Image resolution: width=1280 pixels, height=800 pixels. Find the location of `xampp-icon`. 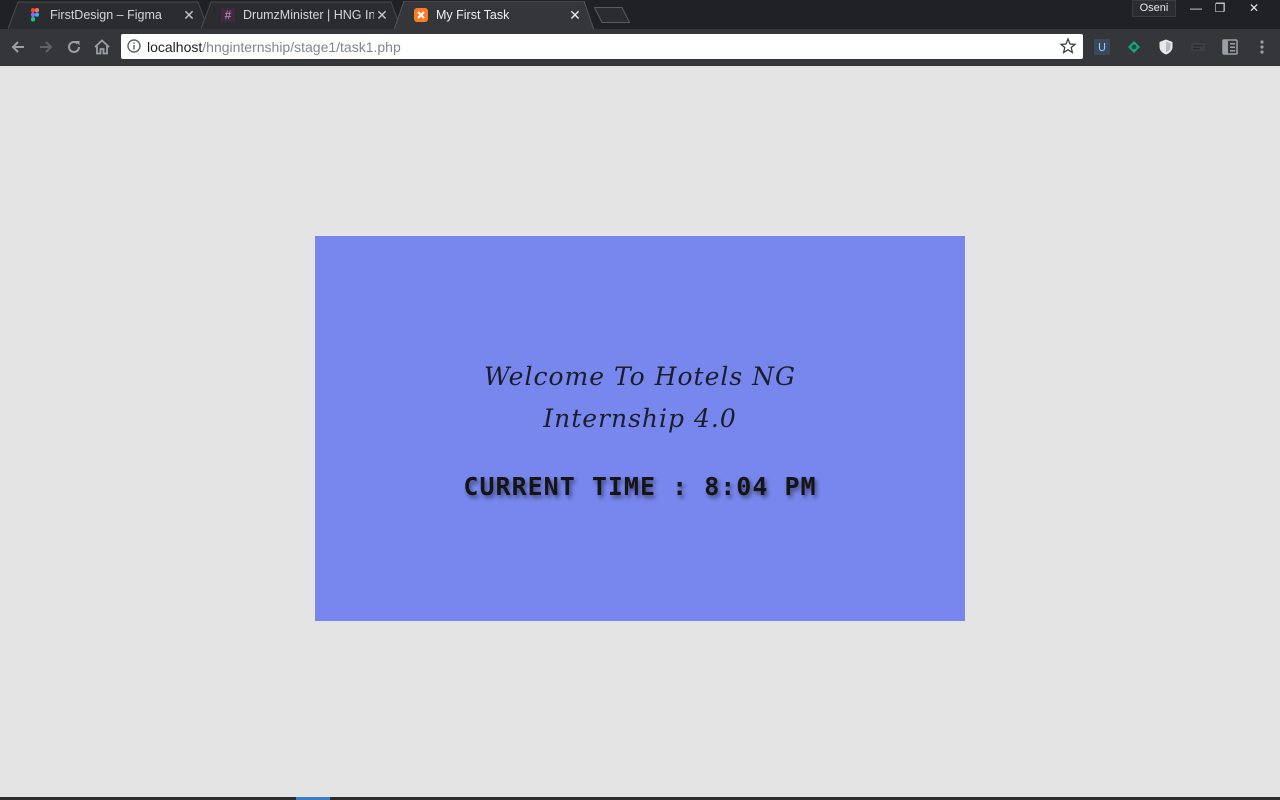

xampp-icon is located at coordinates (421, 15).